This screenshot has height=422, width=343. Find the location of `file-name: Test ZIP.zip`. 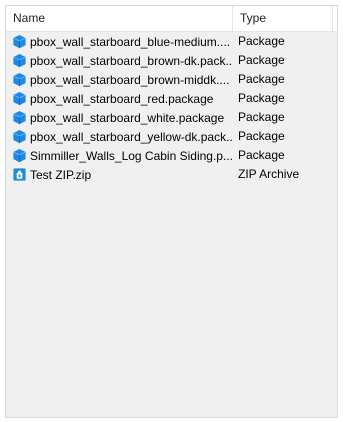

file-name: Test ZIP.zip is located at coordinates (61, 174).